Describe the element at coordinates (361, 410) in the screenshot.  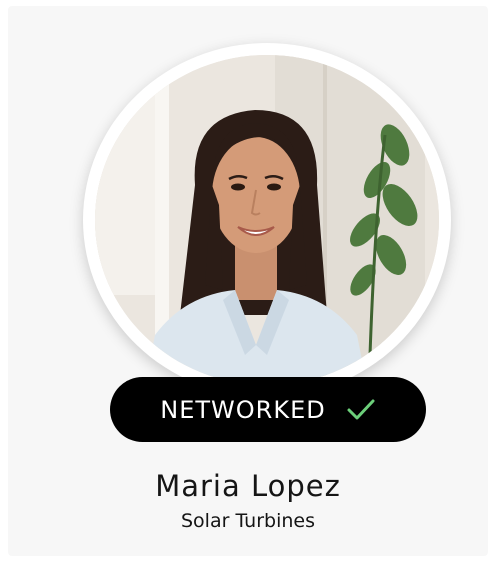
I see `check-icon` at that location.